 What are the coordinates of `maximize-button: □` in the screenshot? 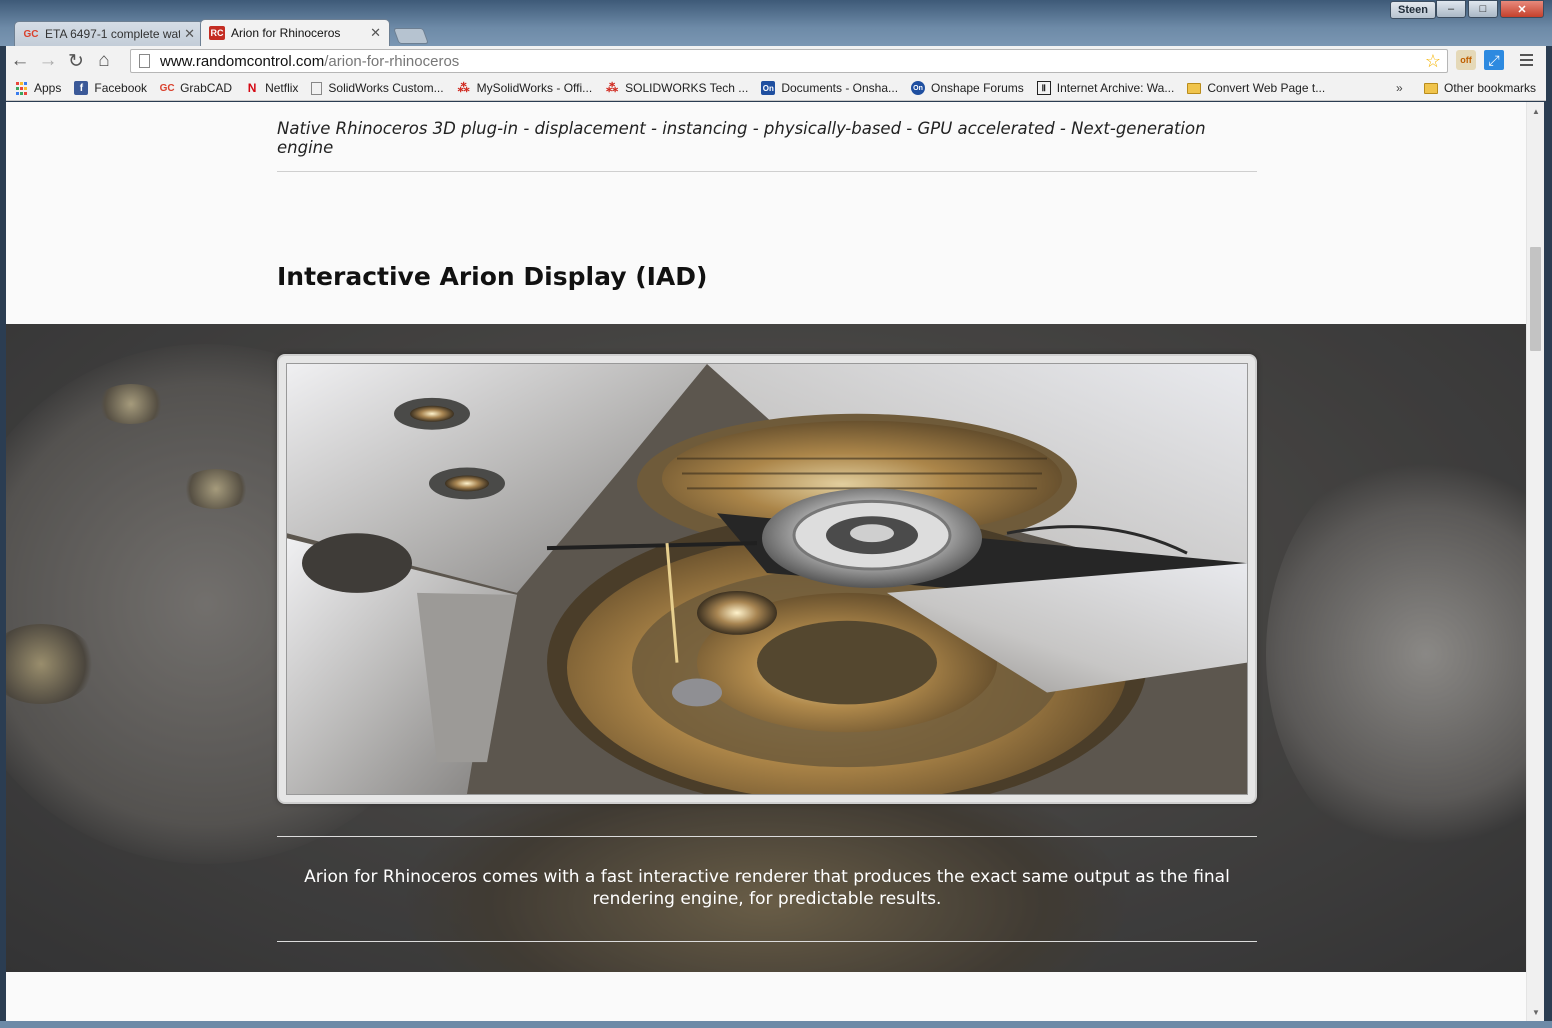 It's located at (1483, 9).